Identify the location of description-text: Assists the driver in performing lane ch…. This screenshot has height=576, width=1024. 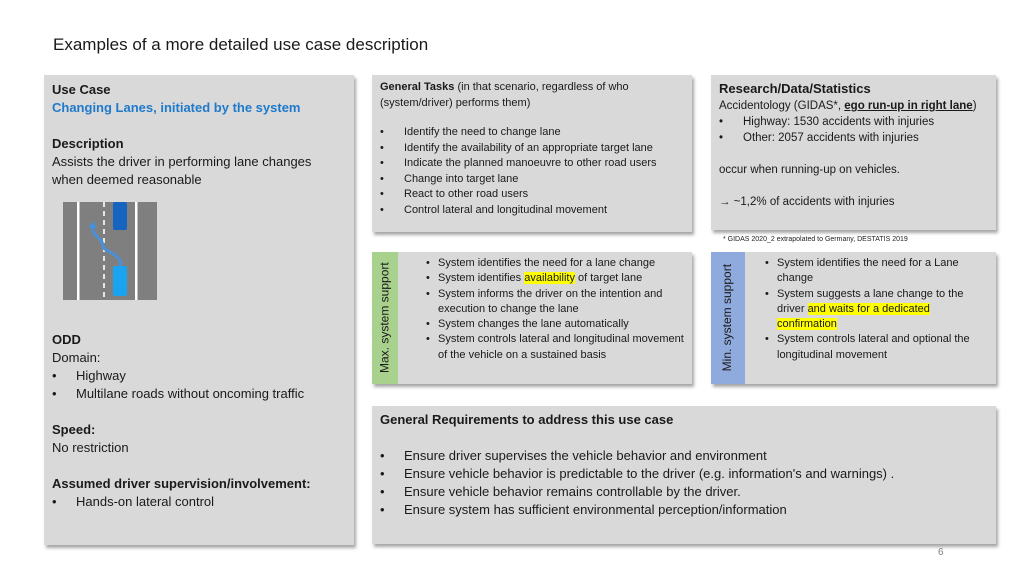
(182, 170).